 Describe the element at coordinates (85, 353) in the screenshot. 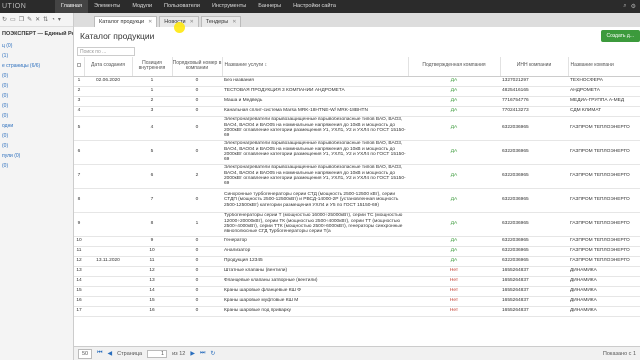

I see `page-size-select: 50` at that location.